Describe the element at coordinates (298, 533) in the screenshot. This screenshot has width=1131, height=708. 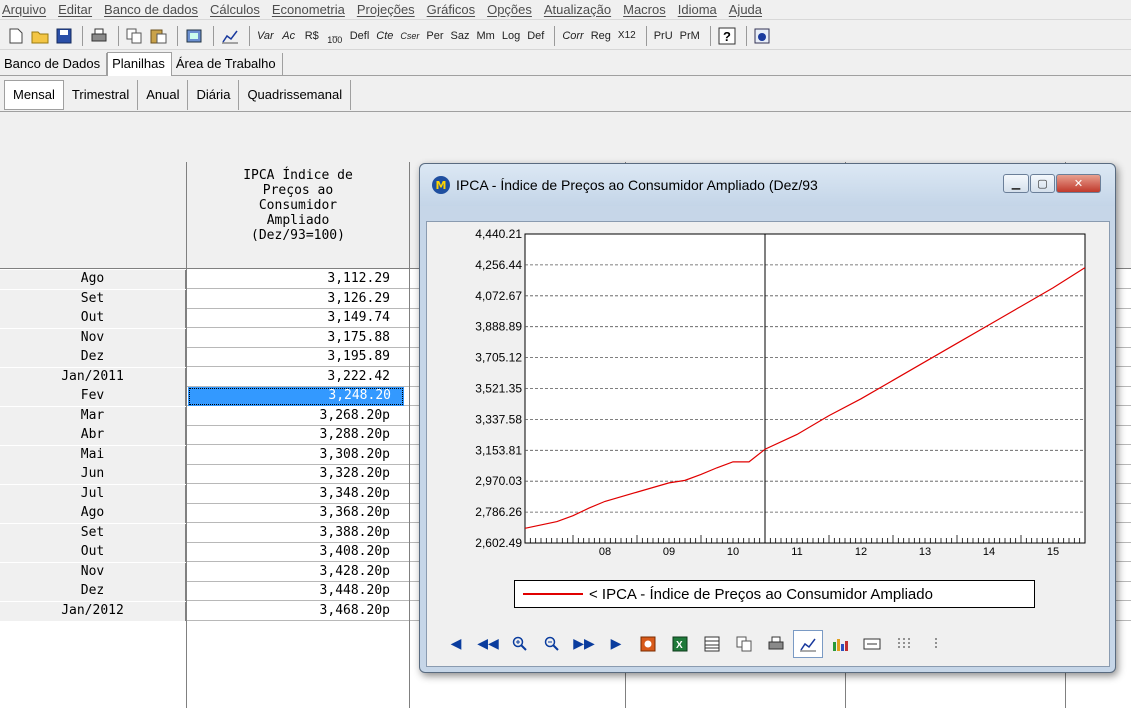
I see `ipca-value-cell: 3,388.20p` at that location.